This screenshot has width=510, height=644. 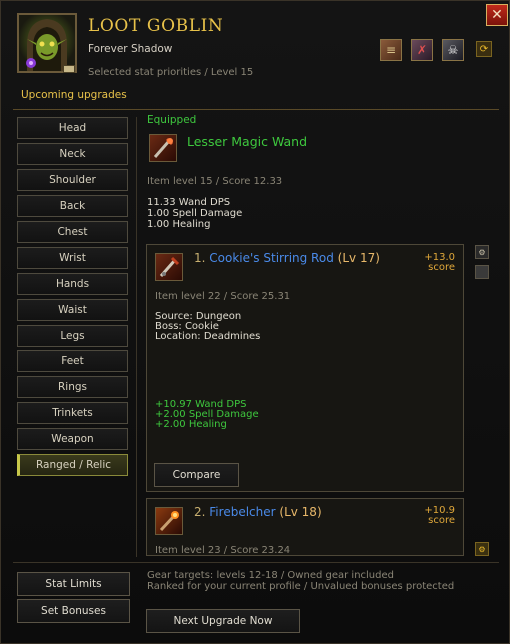 What do you see at coordinates (72, 180) in the screenshot?
I see `slot-button-shoulder: Shoulder` at bounding box center [72, 180].